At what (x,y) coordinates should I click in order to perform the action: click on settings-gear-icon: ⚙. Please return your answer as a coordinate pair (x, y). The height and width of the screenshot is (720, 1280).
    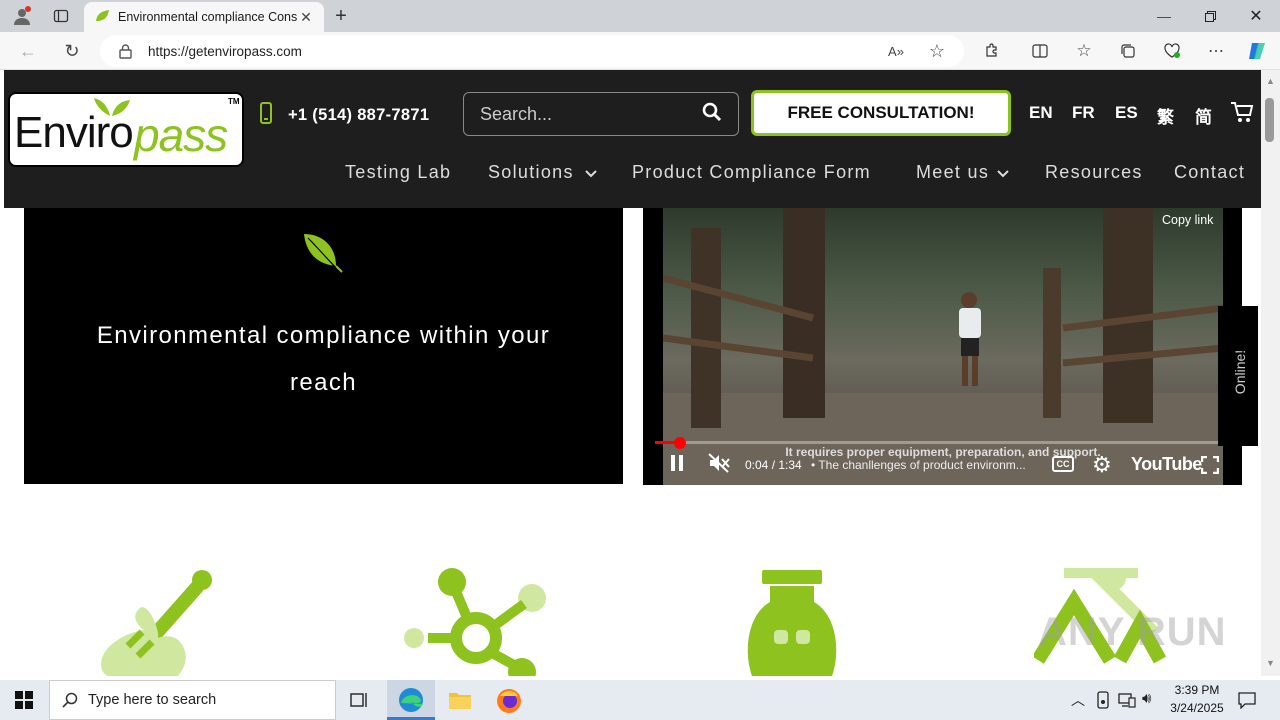
    Looking at the image, I should click on (1102, 465).